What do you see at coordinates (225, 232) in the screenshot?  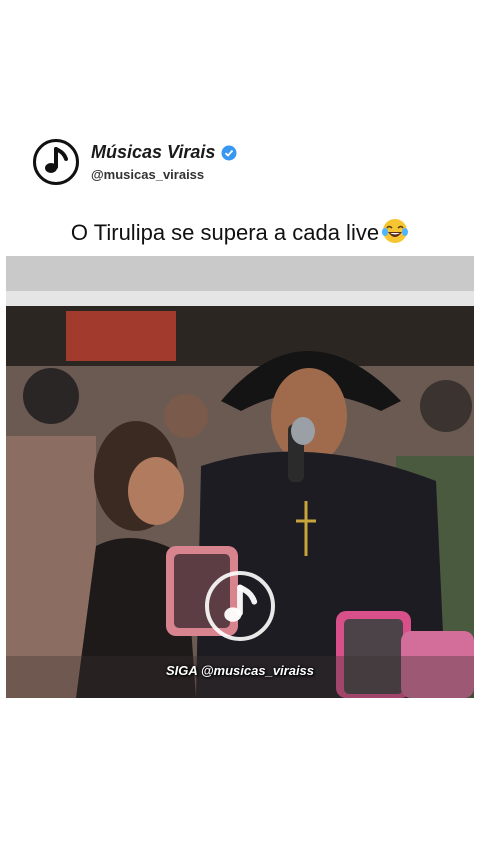 I see `caption-text: O Tirulipa se supera a cada live` at bounding box center [225, 232].